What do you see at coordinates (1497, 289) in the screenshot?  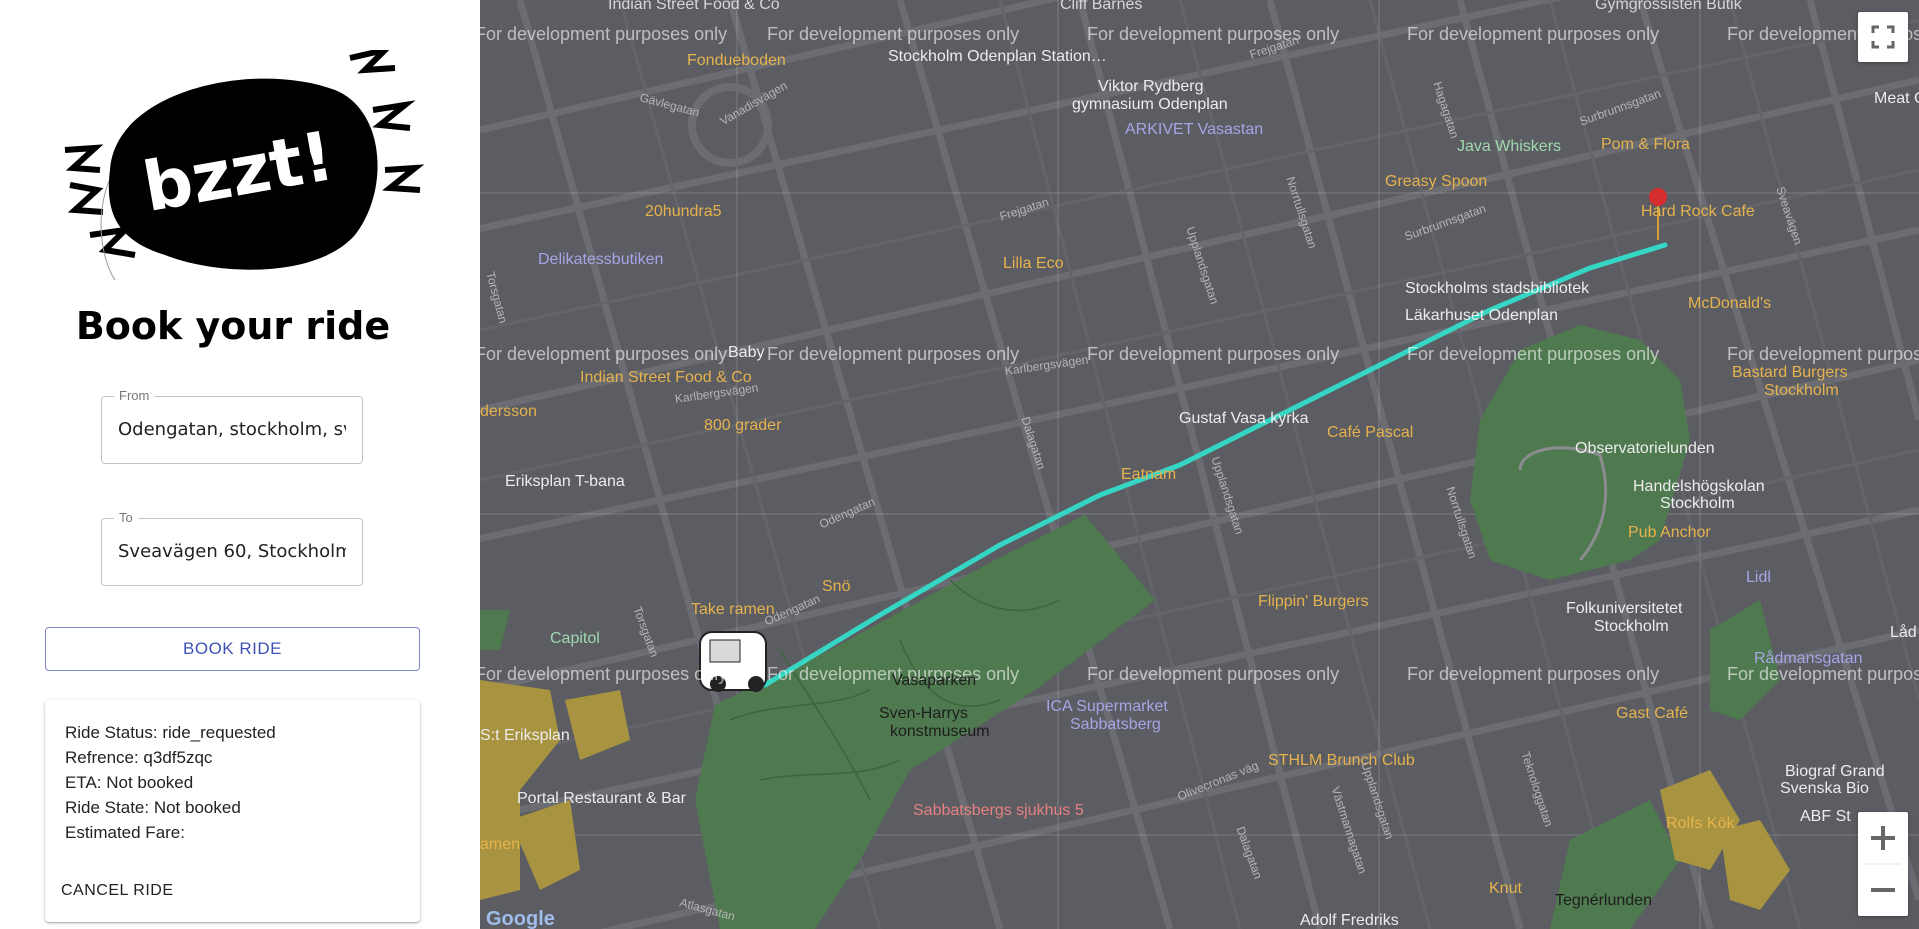 I see `poi-label: Stockholms stadsbibliotek` at bounding box center [1497, 289].